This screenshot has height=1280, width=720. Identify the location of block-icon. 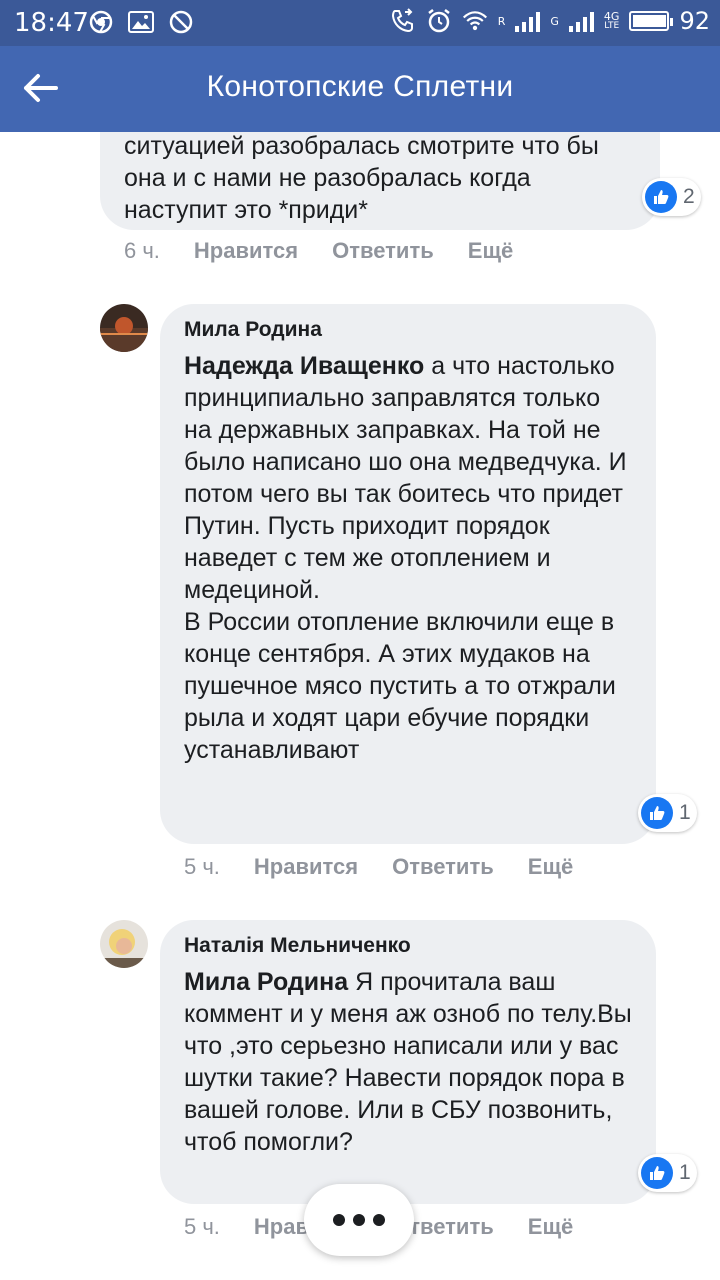
(181, 22).